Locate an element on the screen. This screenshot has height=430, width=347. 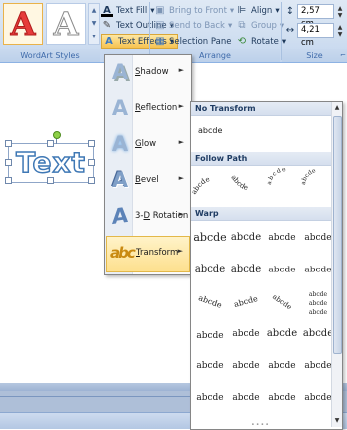
no-transform-option: abcde is located at coordinates (210, 130).